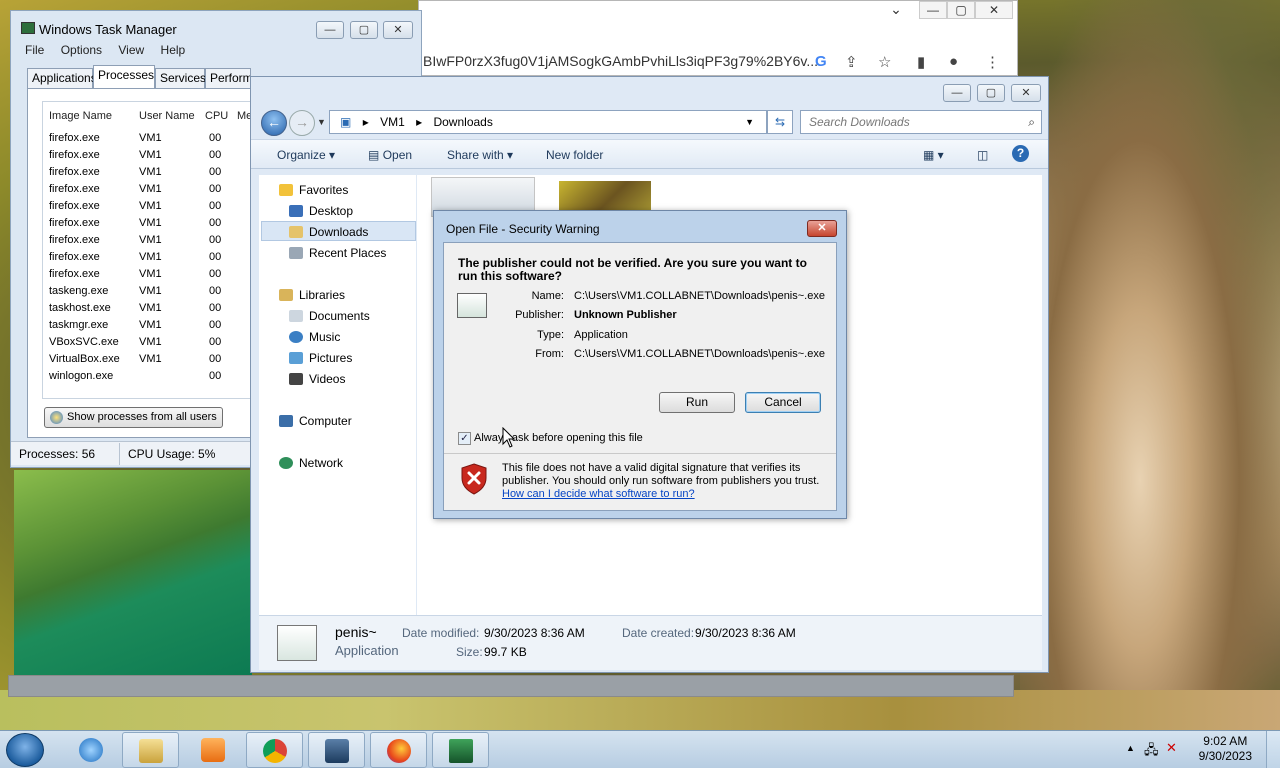 The image size is (1280, 768). Describe the element at coordinates (851, 62) in the screenshot. I see `share-icon: ⇪` at that location.